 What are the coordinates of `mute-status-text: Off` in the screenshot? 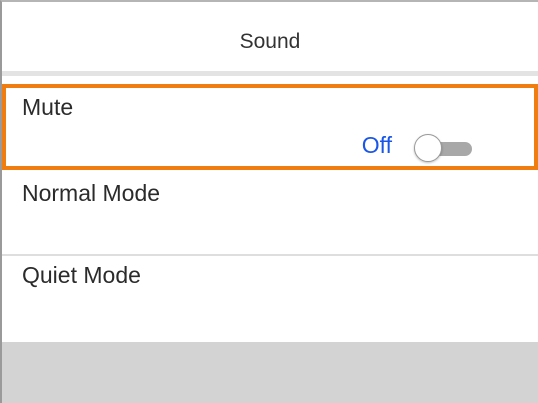 It's located at (376, 145).